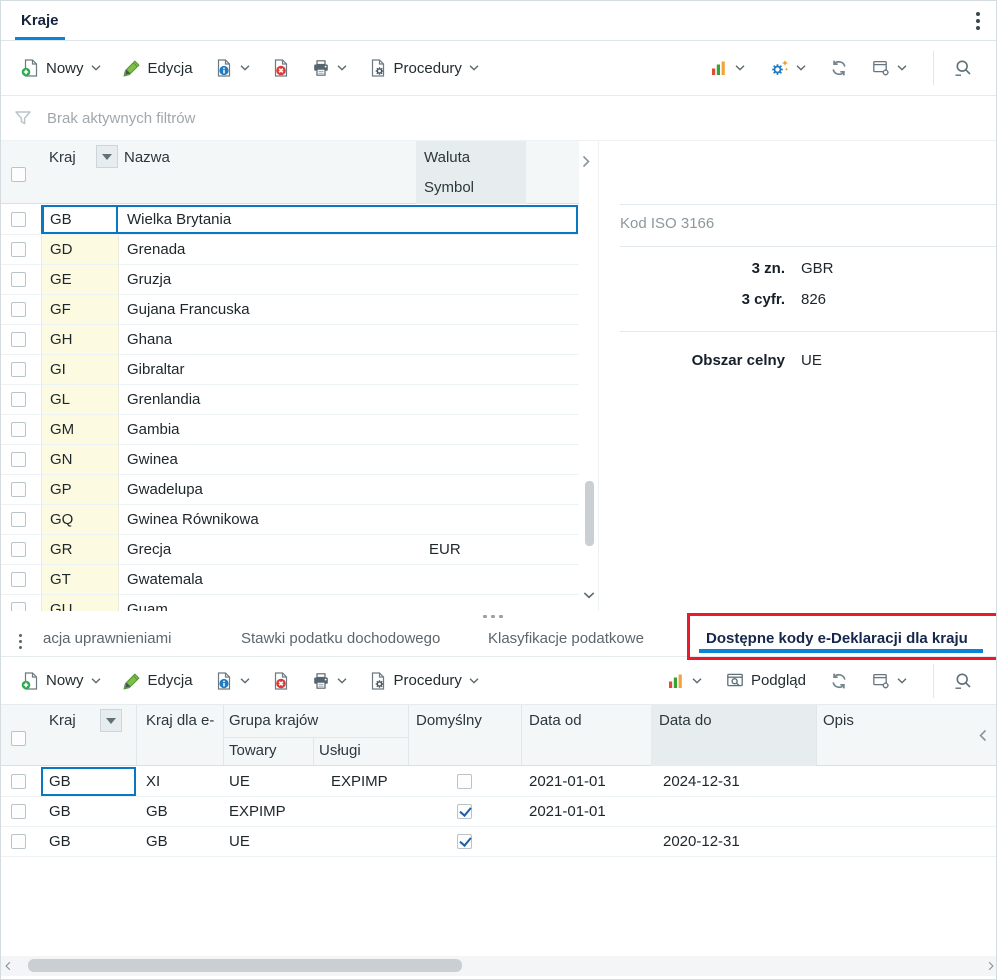 This screenshot has height=980, width=997. I want to click on vertical-scrollbar-thumb, so click(589, 513).